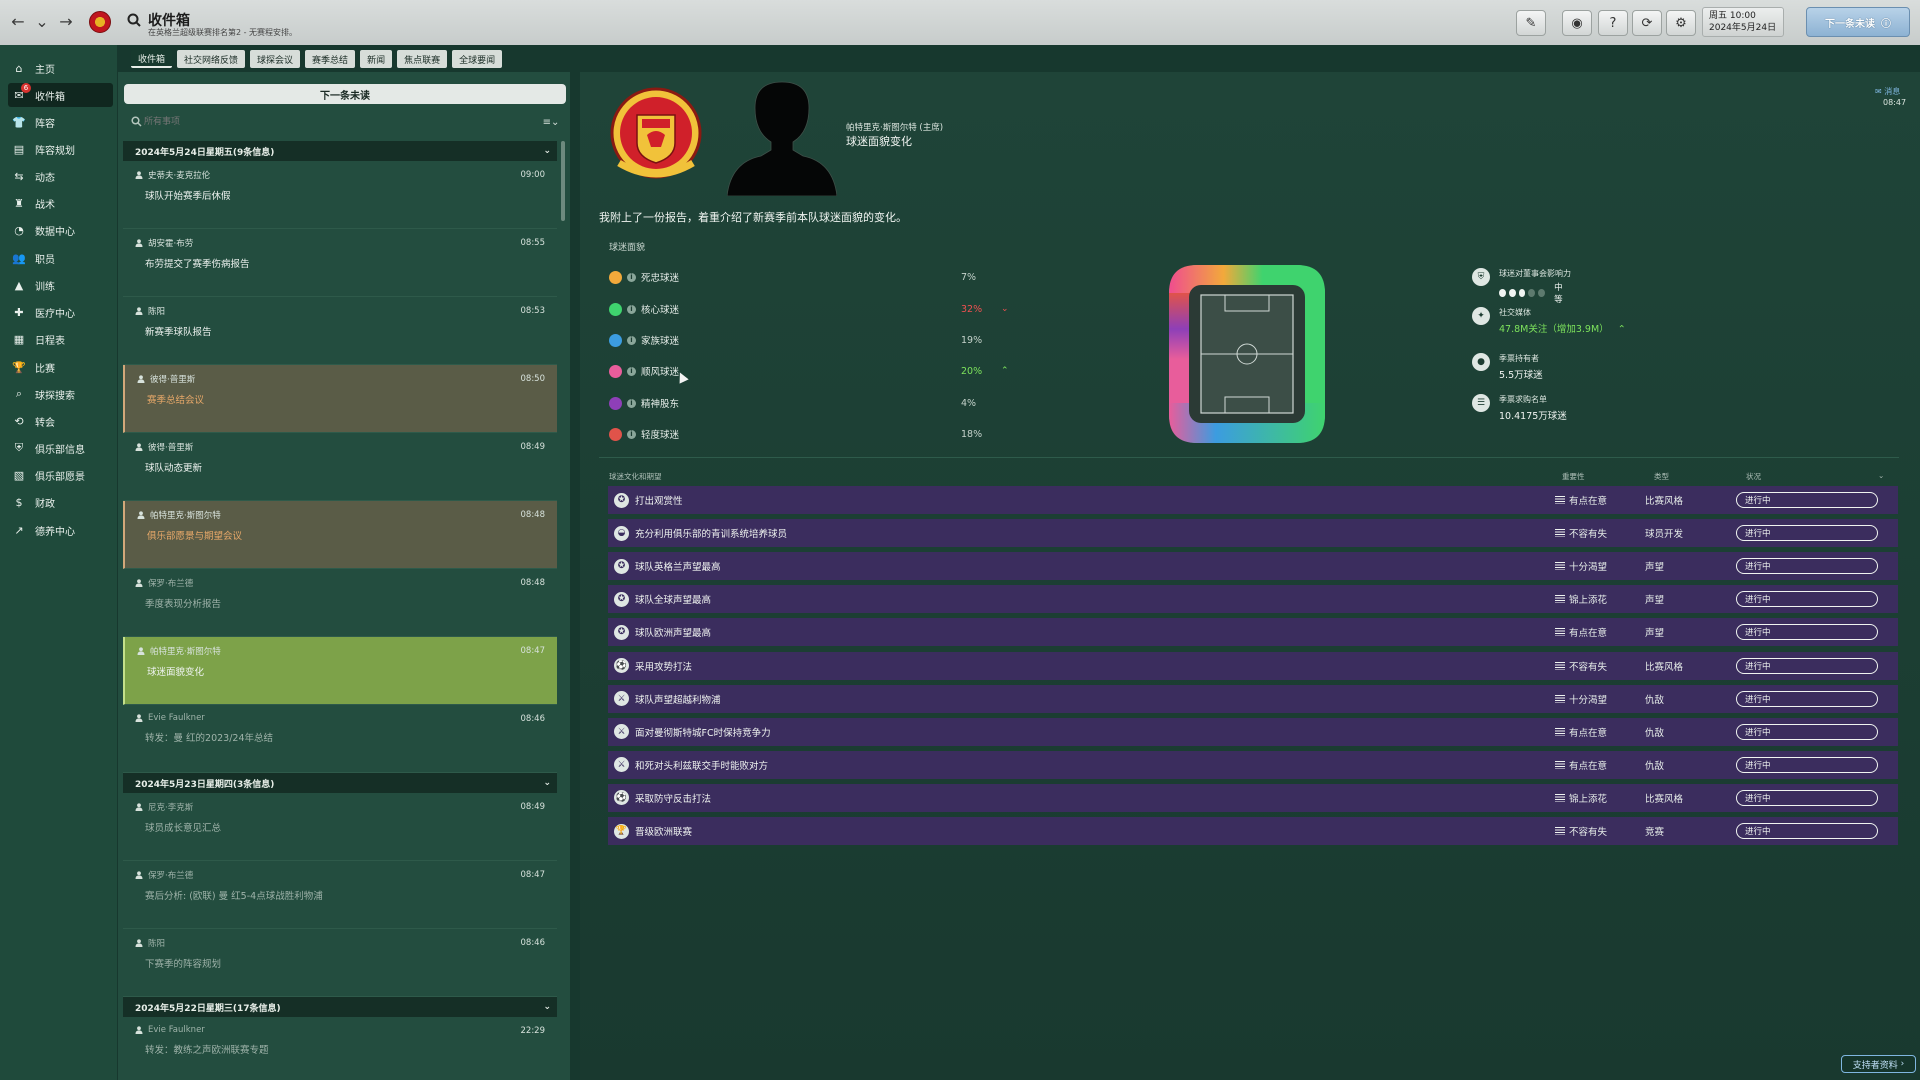 The height and width of the screenshot is (1080, 1920). What do you see at coordinates (1253, 566) in the screenshot?
I see `culture-row: ✪ 球队英格兰声望最高 十分渴望 声望 进行中` at bounding box center [1253, 566].